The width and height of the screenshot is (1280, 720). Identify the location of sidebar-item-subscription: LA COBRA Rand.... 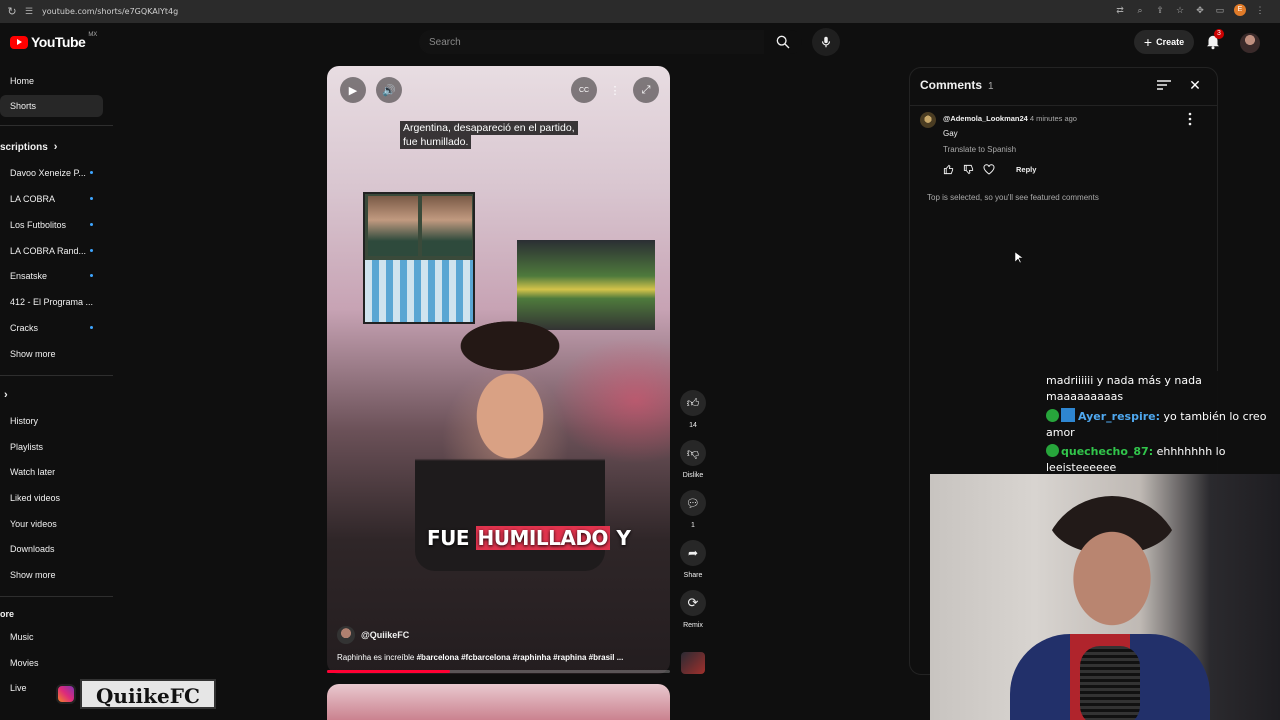
(51, 251).